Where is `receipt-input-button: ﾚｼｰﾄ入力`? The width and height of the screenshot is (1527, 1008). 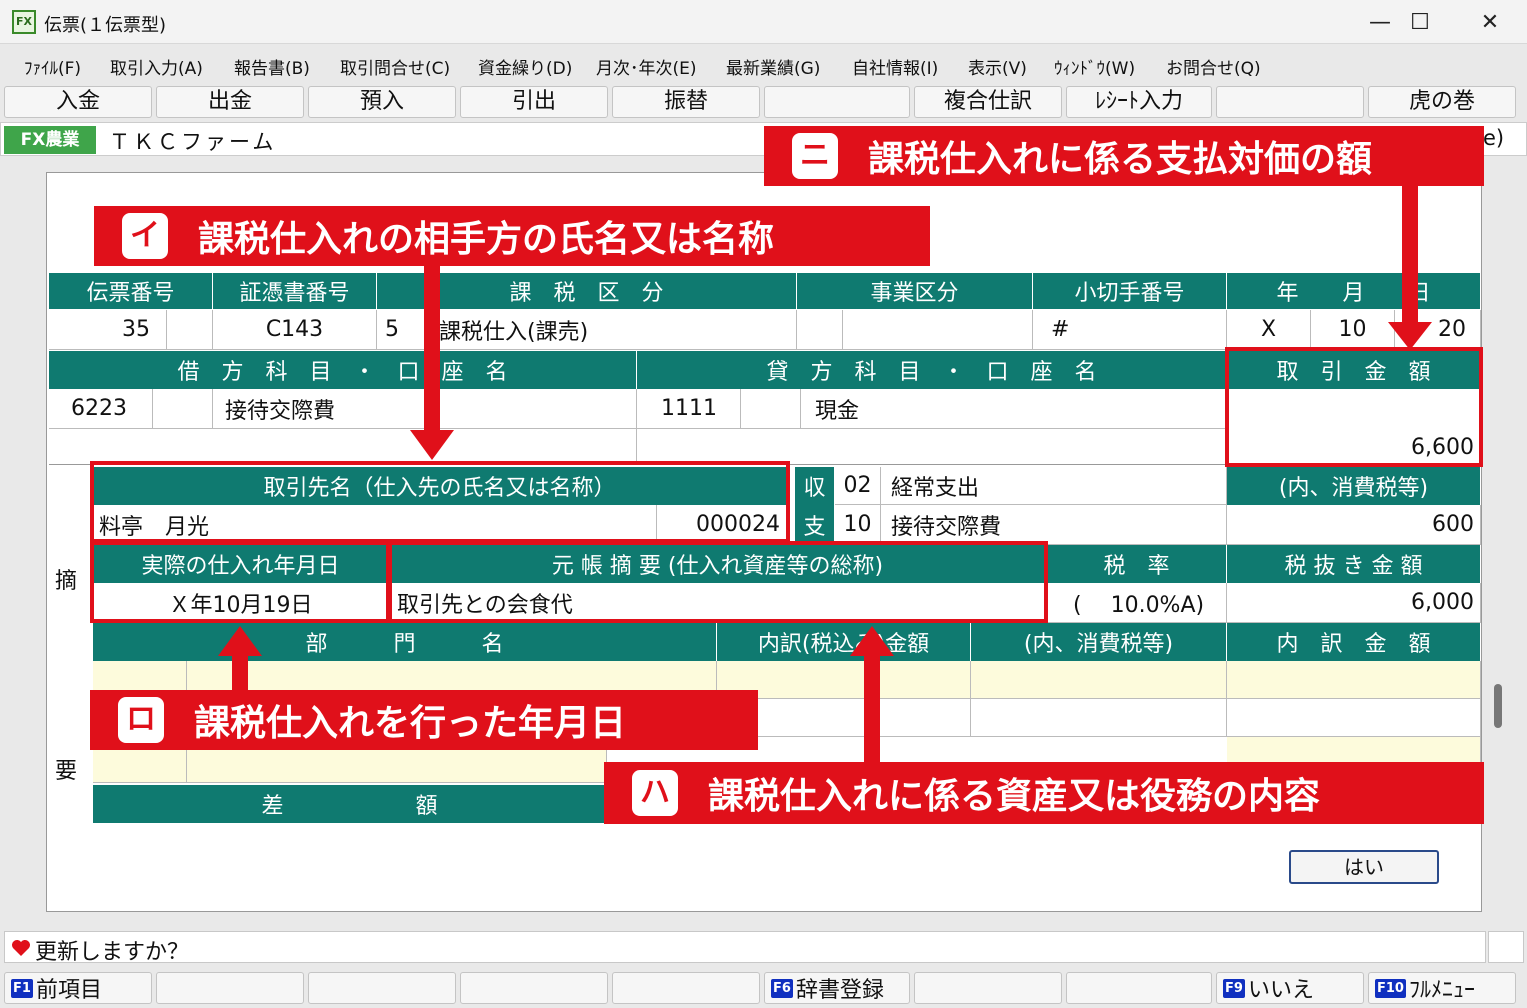 receipt-input-button: ﾚｼｰﾄ入力 is located at coordinates (1139, 102).